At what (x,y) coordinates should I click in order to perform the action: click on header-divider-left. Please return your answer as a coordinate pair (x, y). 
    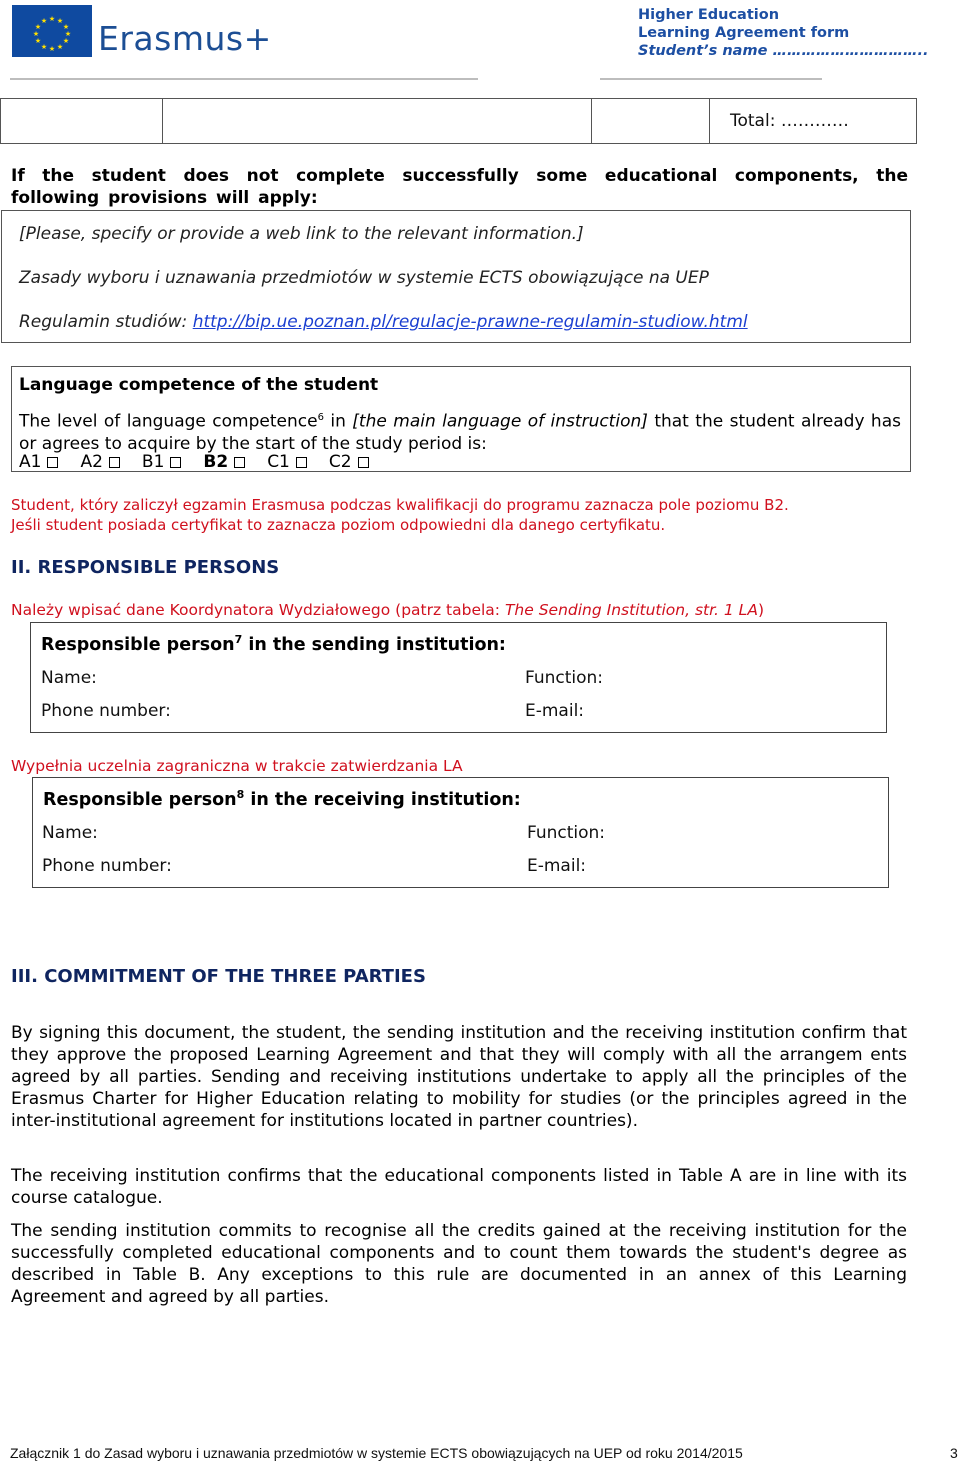
    Looking at the image, I should click on (244, 79).